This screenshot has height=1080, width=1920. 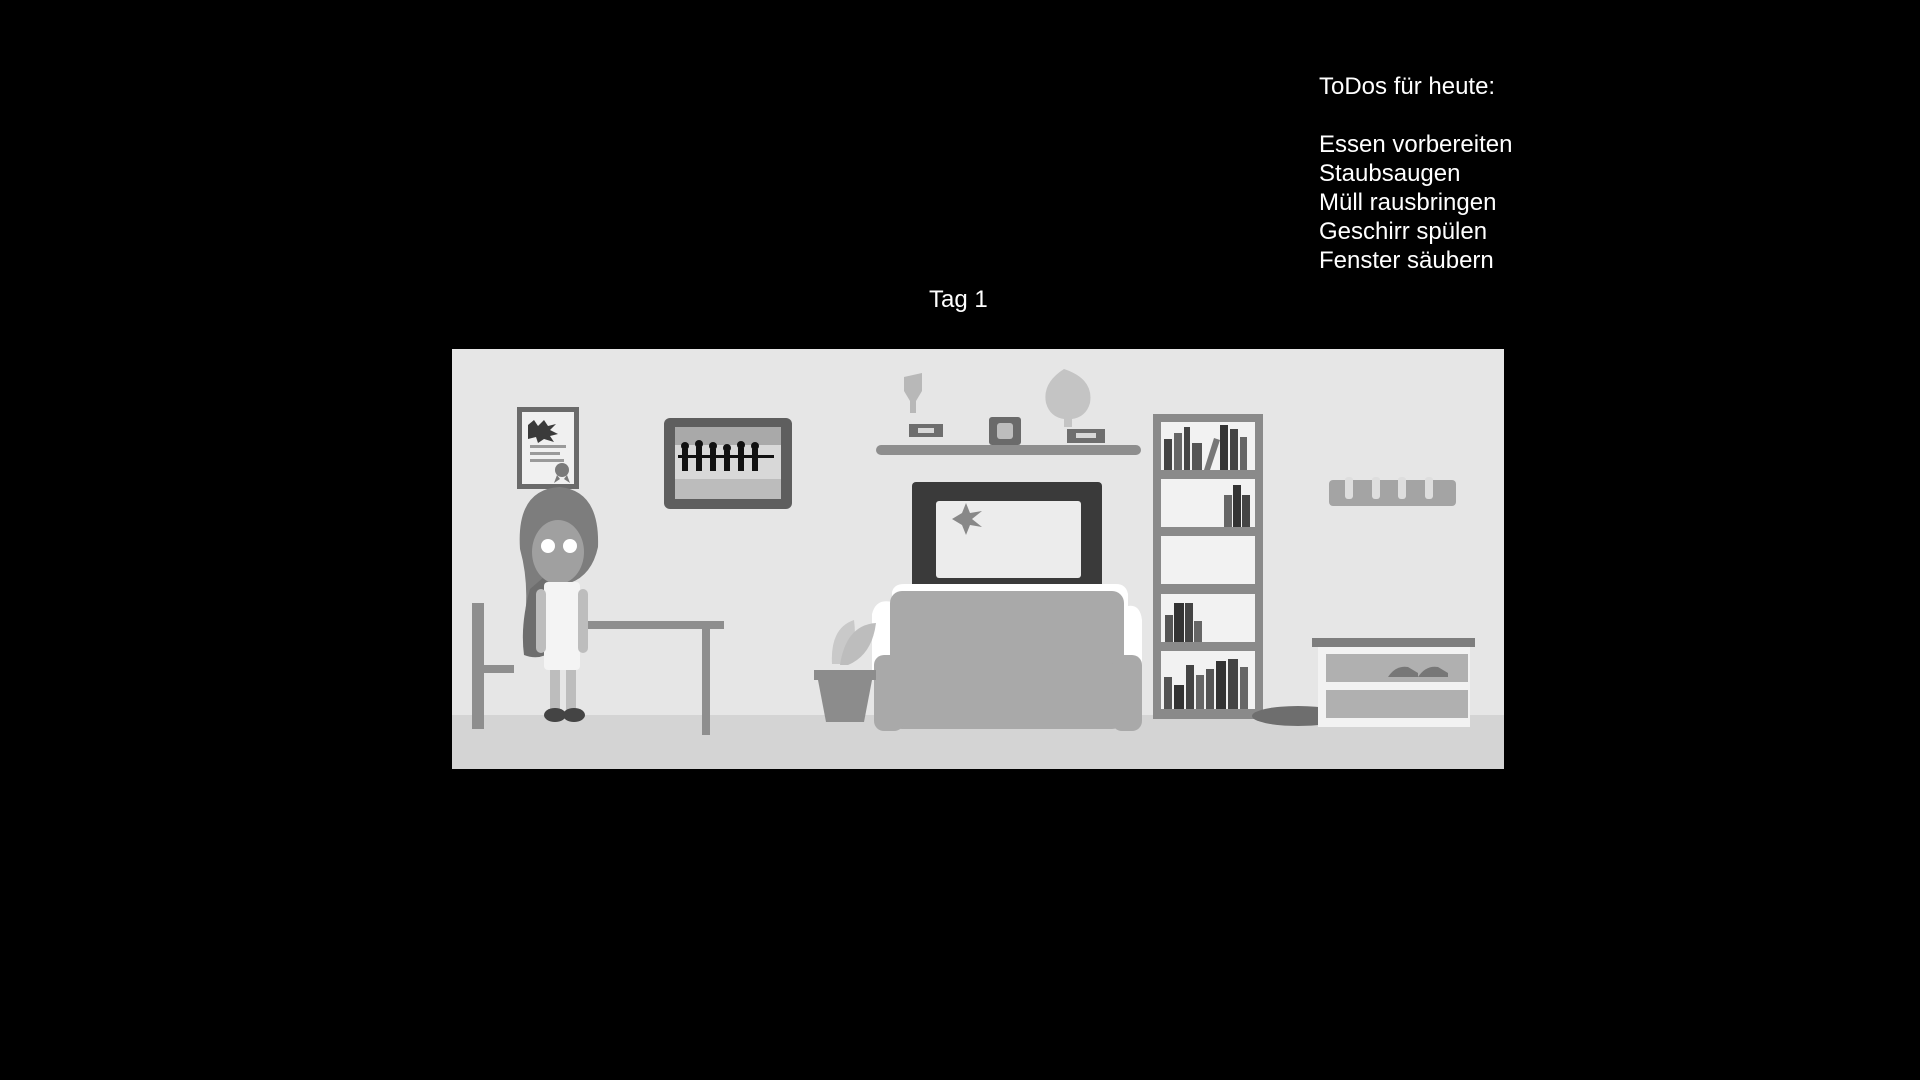 I want to click on certificate-frame, so click(x=548, y=448).